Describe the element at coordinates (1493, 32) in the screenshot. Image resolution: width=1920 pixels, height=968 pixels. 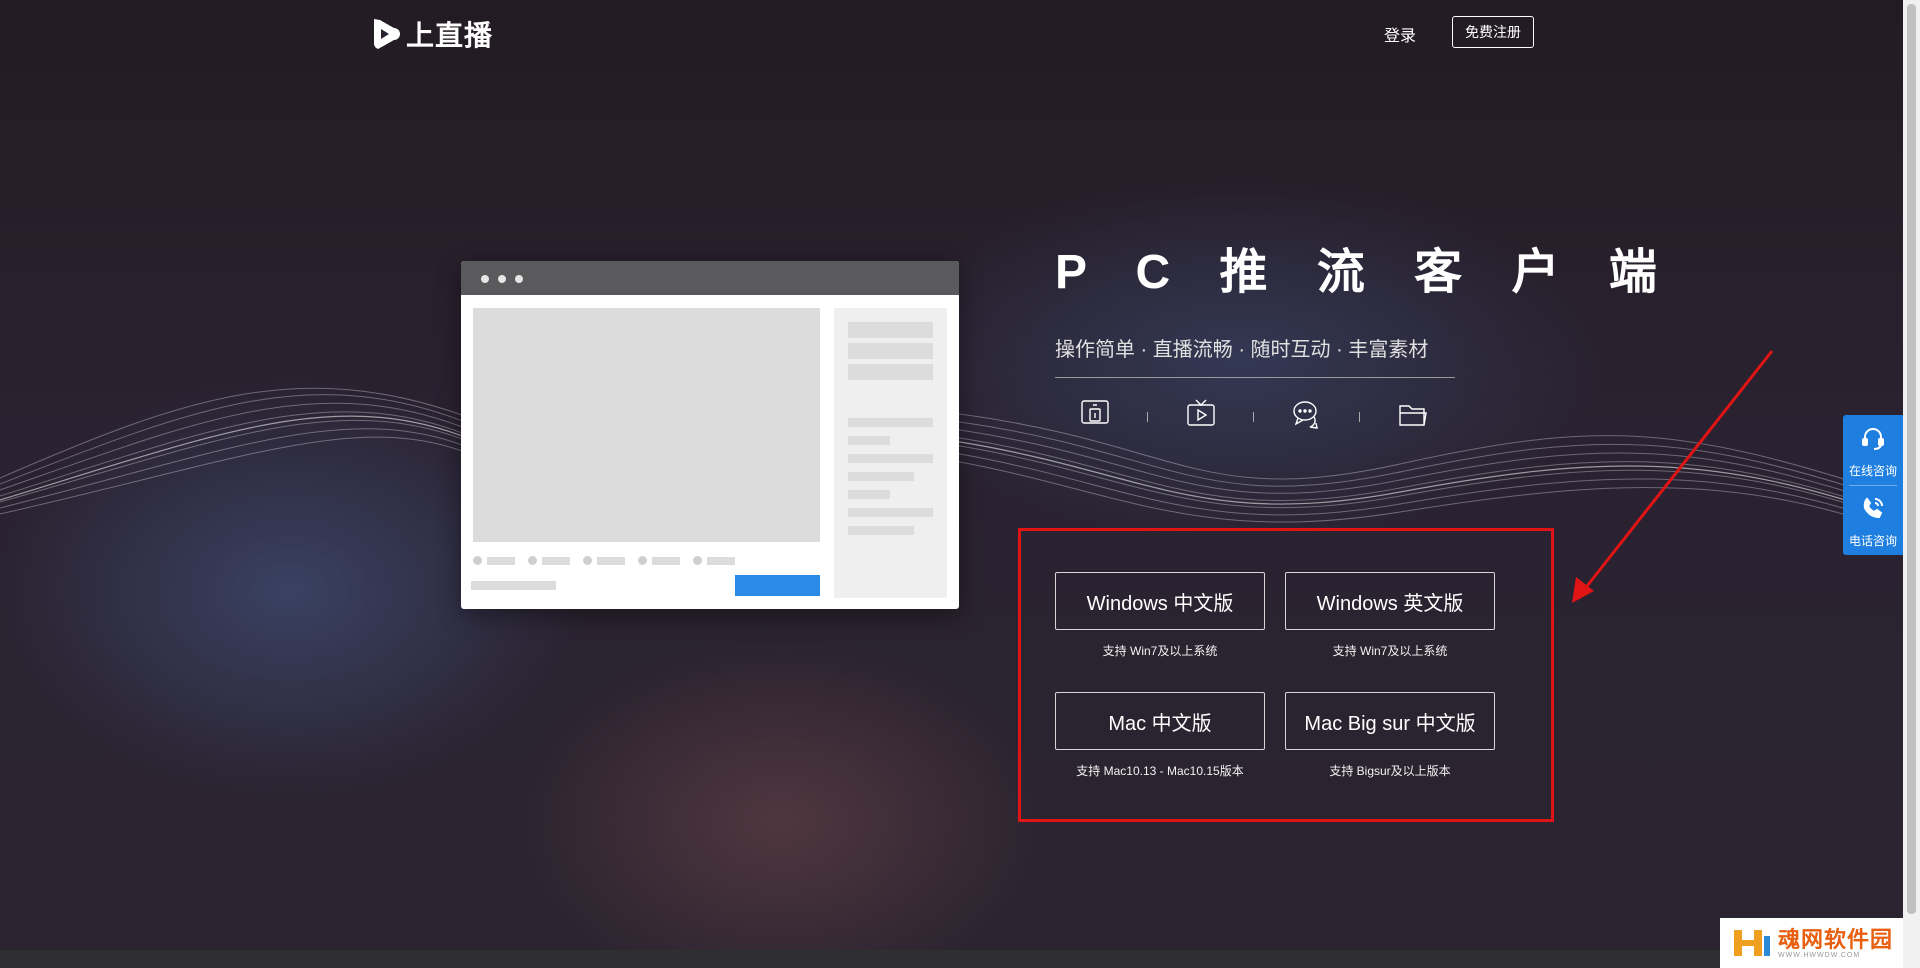
I see `register-button: 免费注册` at that location.